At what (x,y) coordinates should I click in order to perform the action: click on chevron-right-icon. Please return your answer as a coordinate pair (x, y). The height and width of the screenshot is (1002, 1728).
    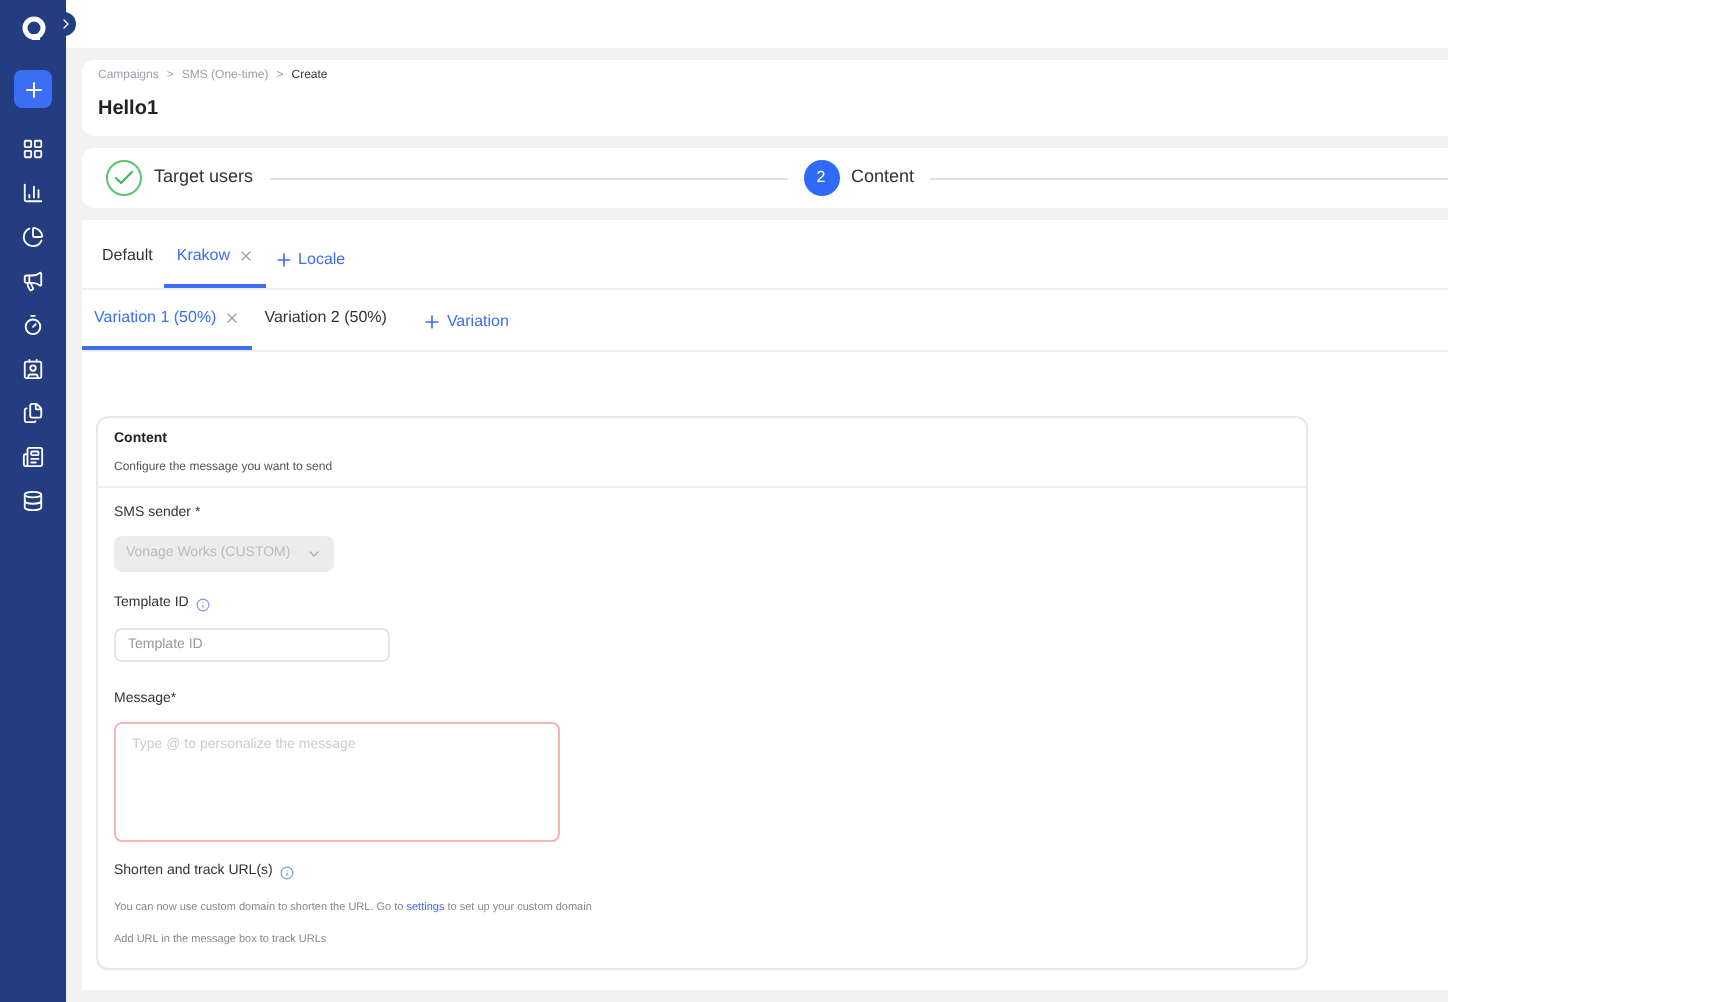
    Looking at the image, I should click on (66, 24).